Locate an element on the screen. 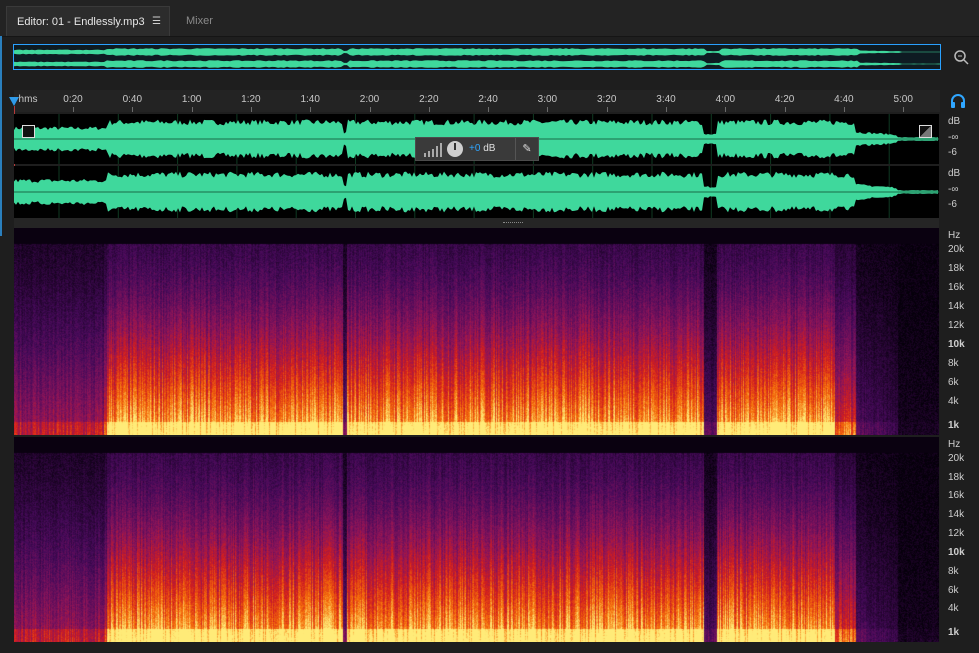  ruler-tick-label: 3:40 is located at coordinates (666, 99).